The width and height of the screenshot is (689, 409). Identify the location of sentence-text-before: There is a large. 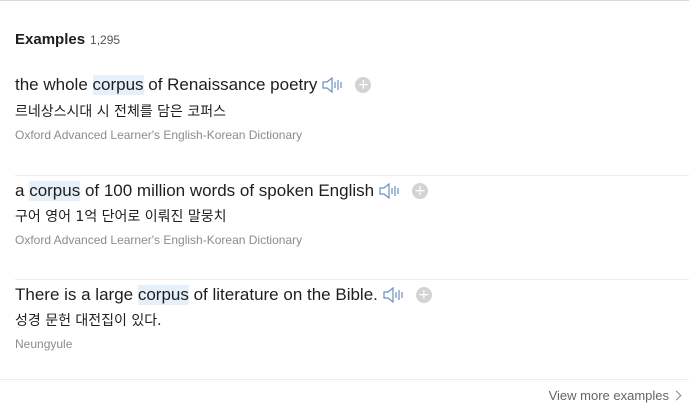
(76, 294).